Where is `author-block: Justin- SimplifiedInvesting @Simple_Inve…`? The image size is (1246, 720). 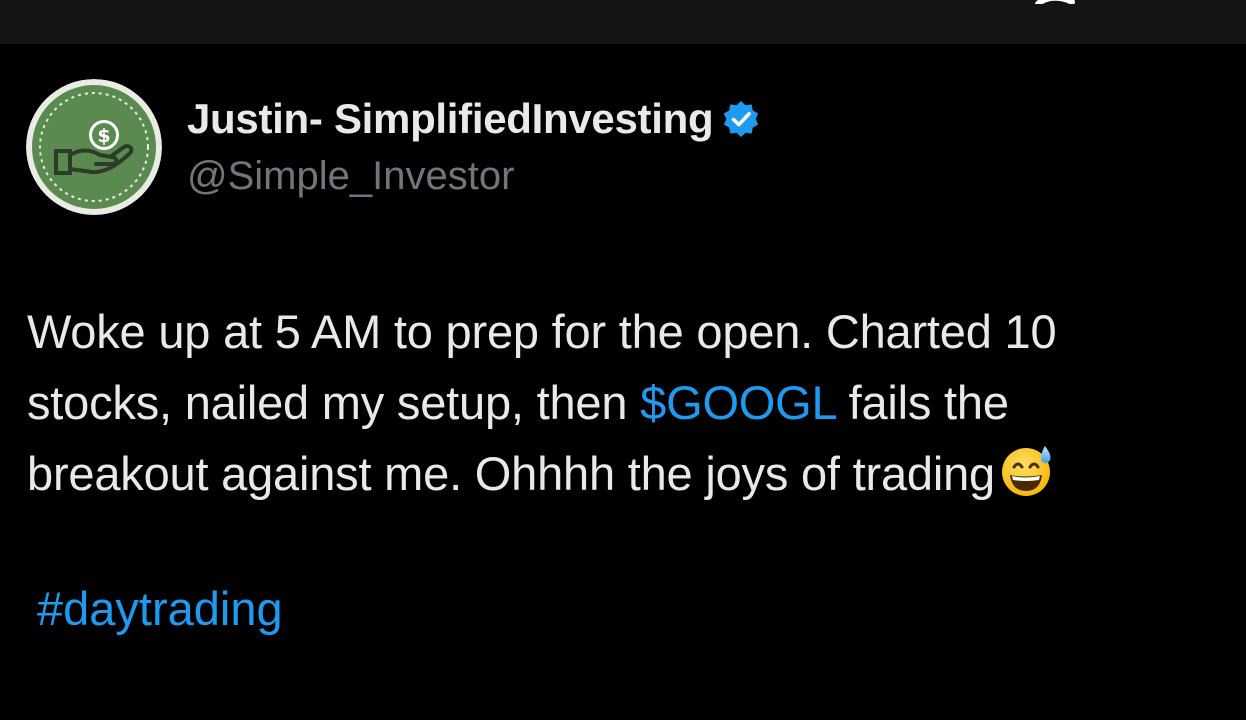
author-block: Justin- SimplifiedInvesting @Simple_Inve… is located at coordinates (474, 164).